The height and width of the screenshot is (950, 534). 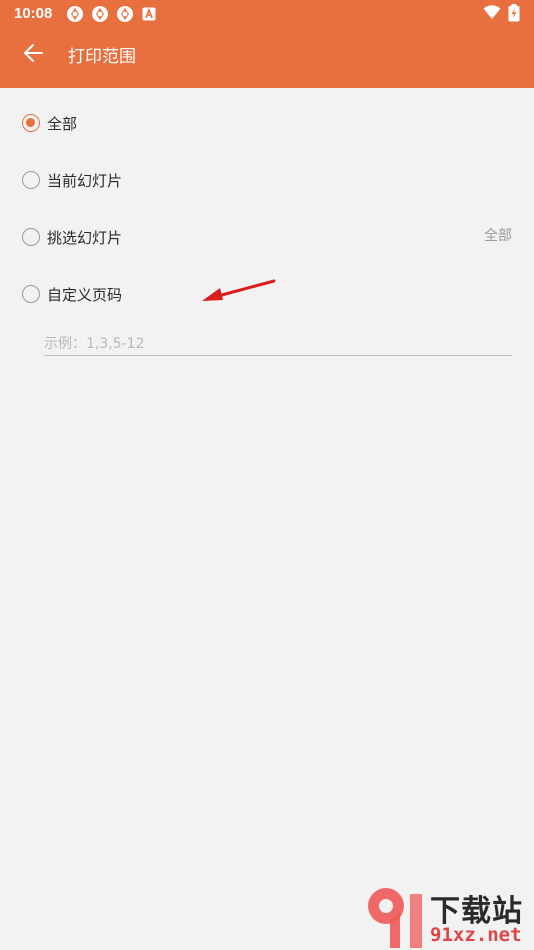 What do you see at coordinates (498, 235) in the screenshot?
I see `selected-slides-value: 全部` at bounding box center [498, 235].